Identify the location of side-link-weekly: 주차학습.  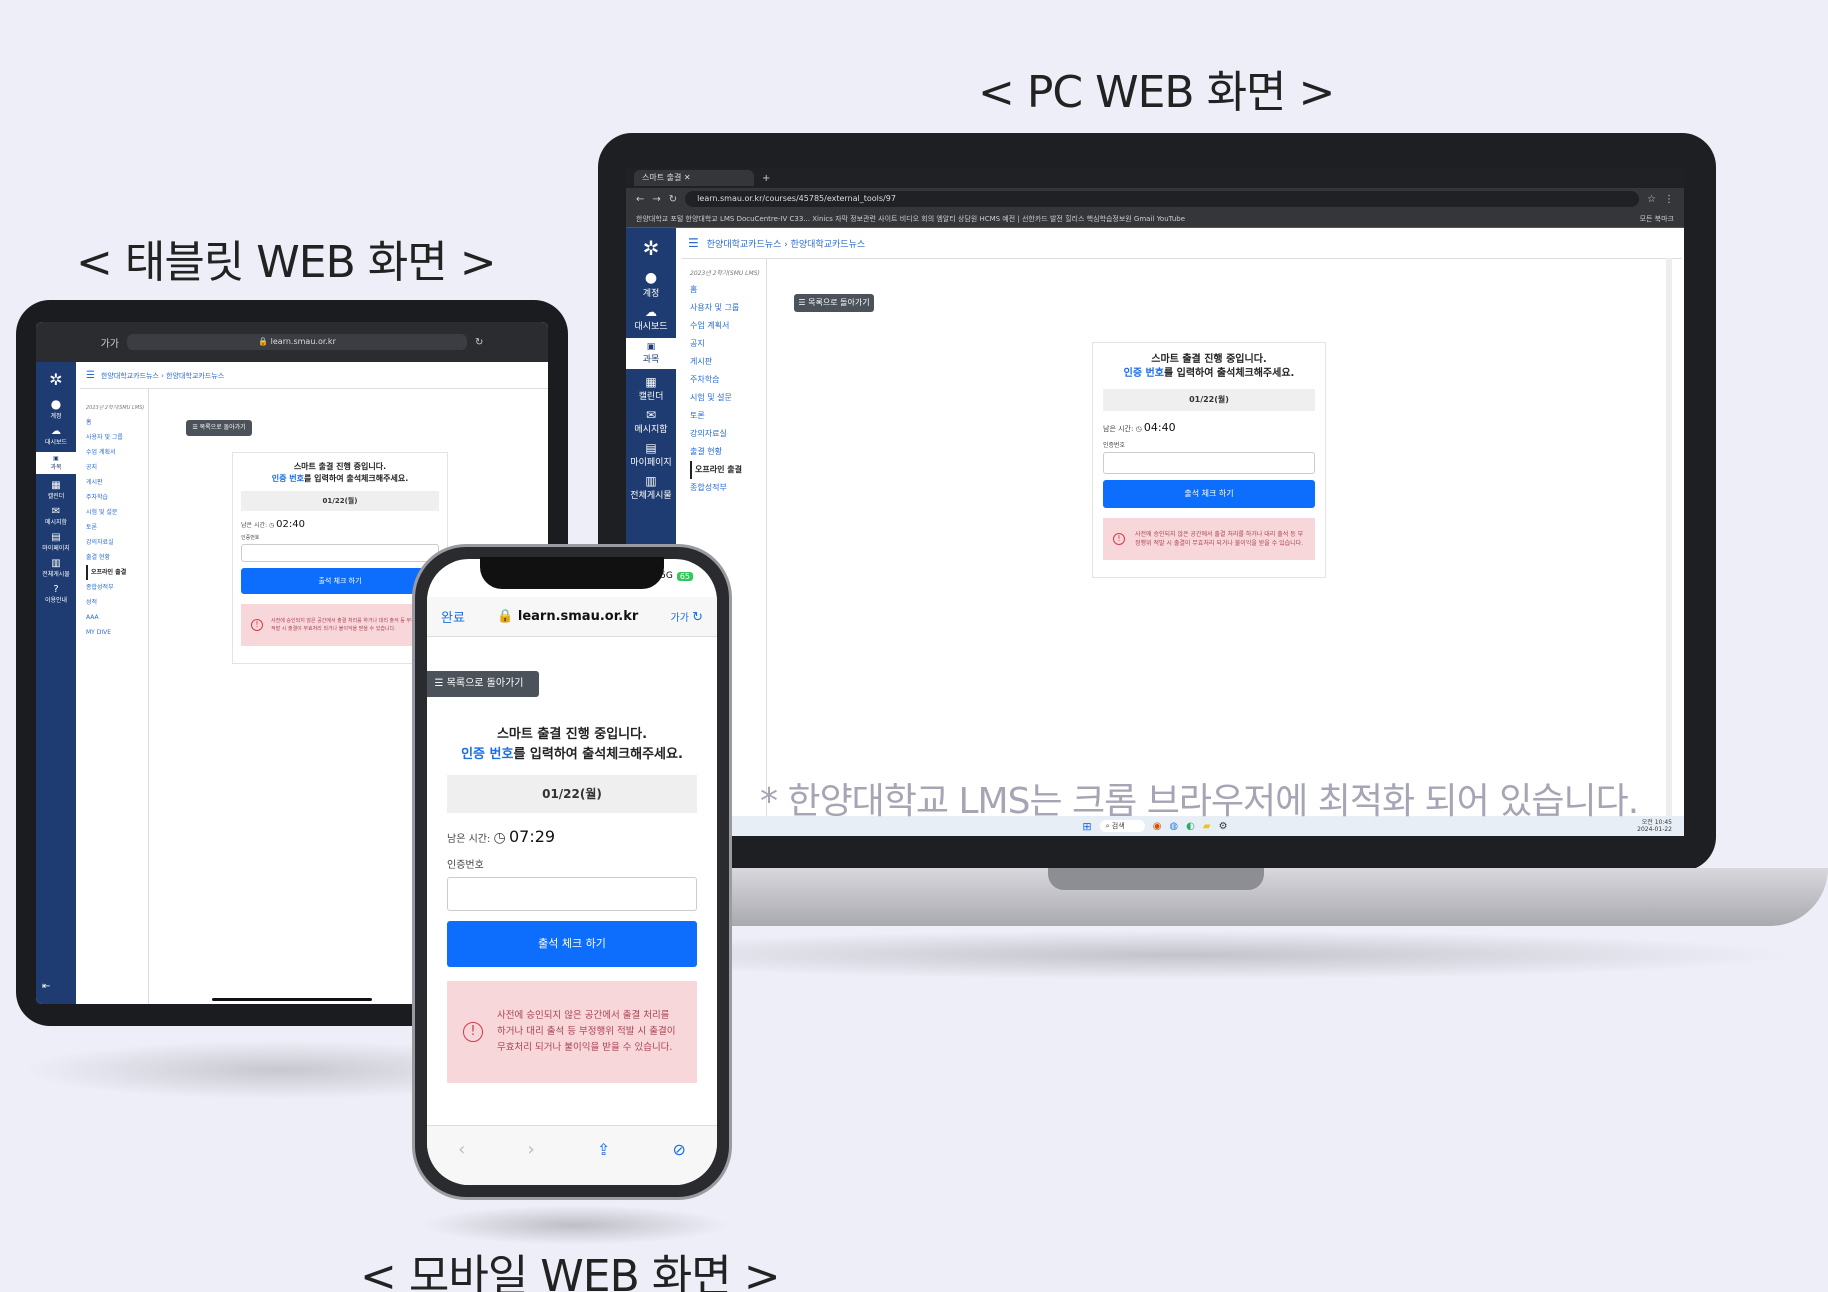
(726, 380).